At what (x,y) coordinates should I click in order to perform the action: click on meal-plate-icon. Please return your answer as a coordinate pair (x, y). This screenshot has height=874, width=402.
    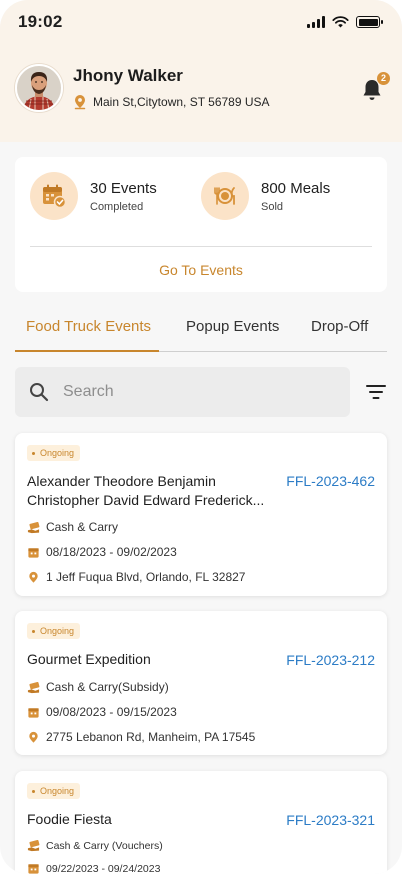
    Looking at the image, I should click on (225, 196).